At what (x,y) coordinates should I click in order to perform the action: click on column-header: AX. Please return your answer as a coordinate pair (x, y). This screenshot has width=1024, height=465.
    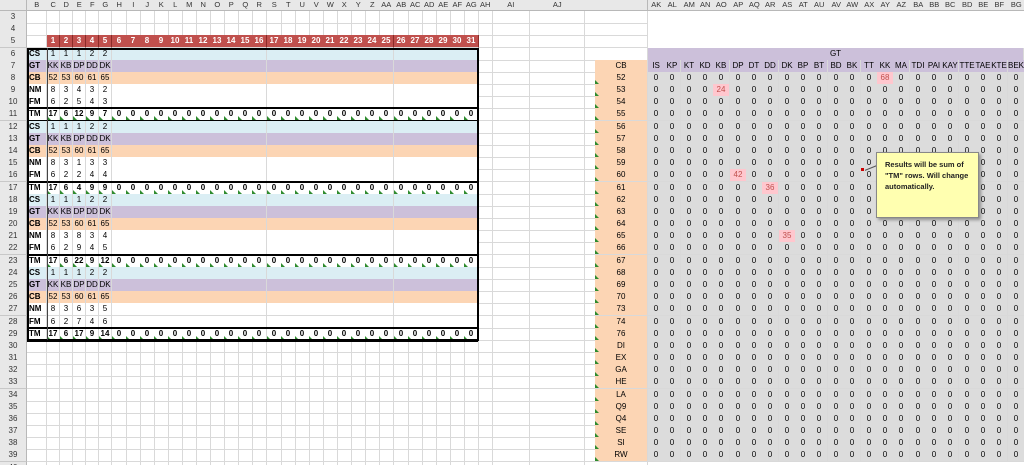
    Looking at the image, I should click on (870, 5).